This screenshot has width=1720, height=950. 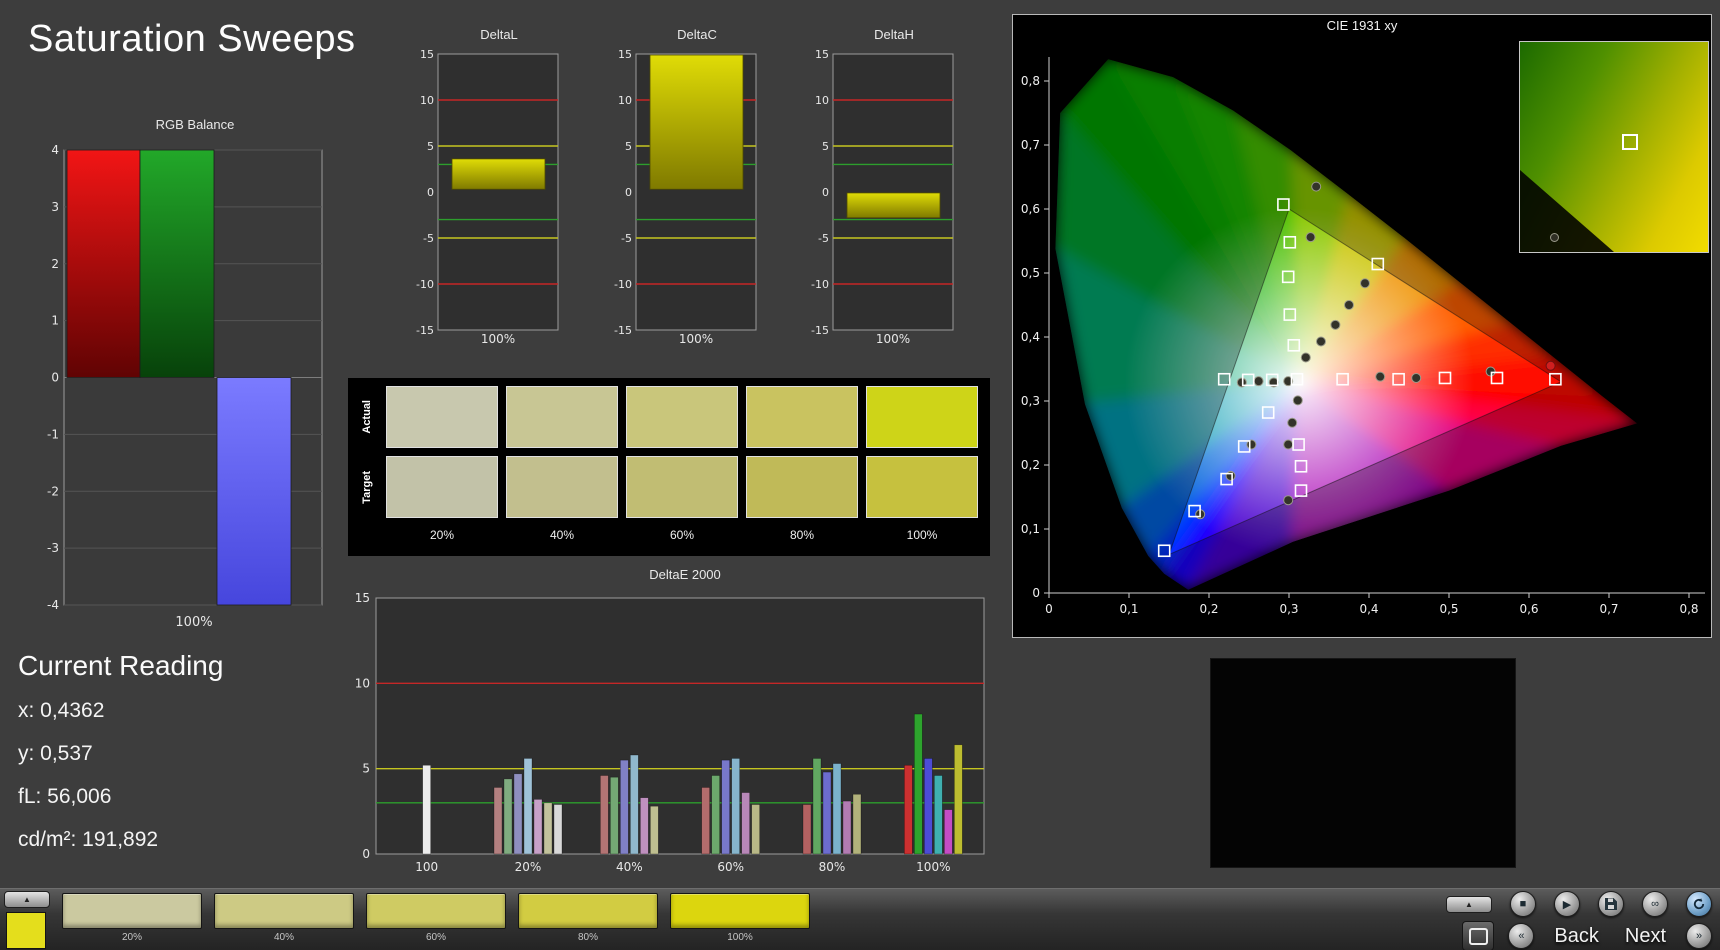 What do you see at coordinates (367, 417) in the screenshot?
I see `swatch-row-label-actual: Actual` at bounding box center [367, 417].